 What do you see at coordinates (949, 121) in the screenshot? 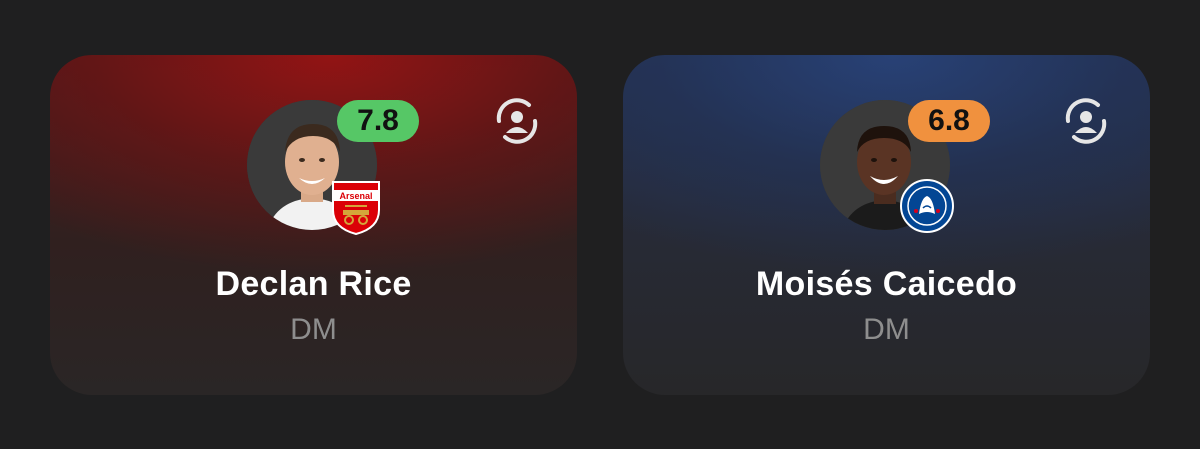
I see `rating-badge: 6.8` at bounding box center [949, 121].